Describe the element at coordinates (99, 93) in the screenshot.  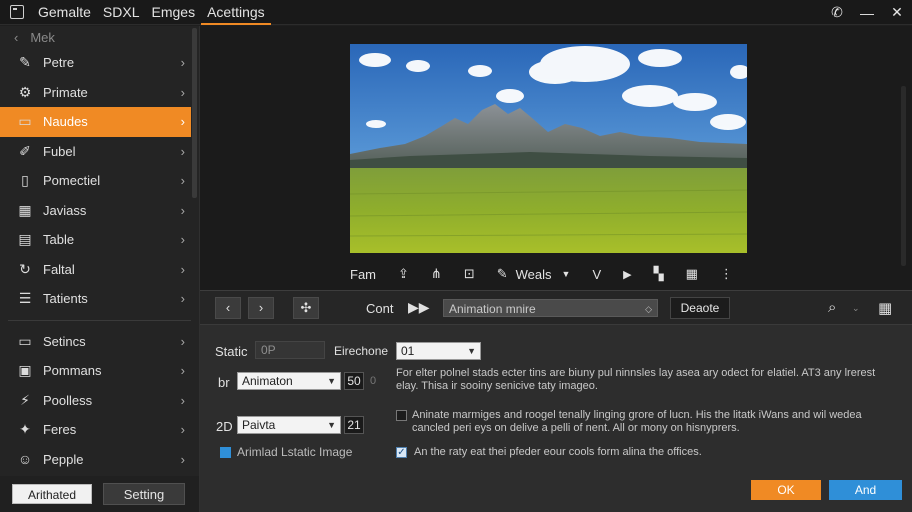
I see `sidebar-item-1: ⚙ Primate ›` at that location.